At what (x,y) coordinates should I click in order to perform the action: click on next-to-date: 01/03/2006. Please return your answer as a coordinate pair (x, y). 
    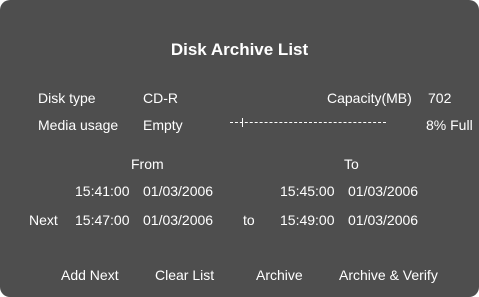
    Looking at the image, I should click on (383, 220).